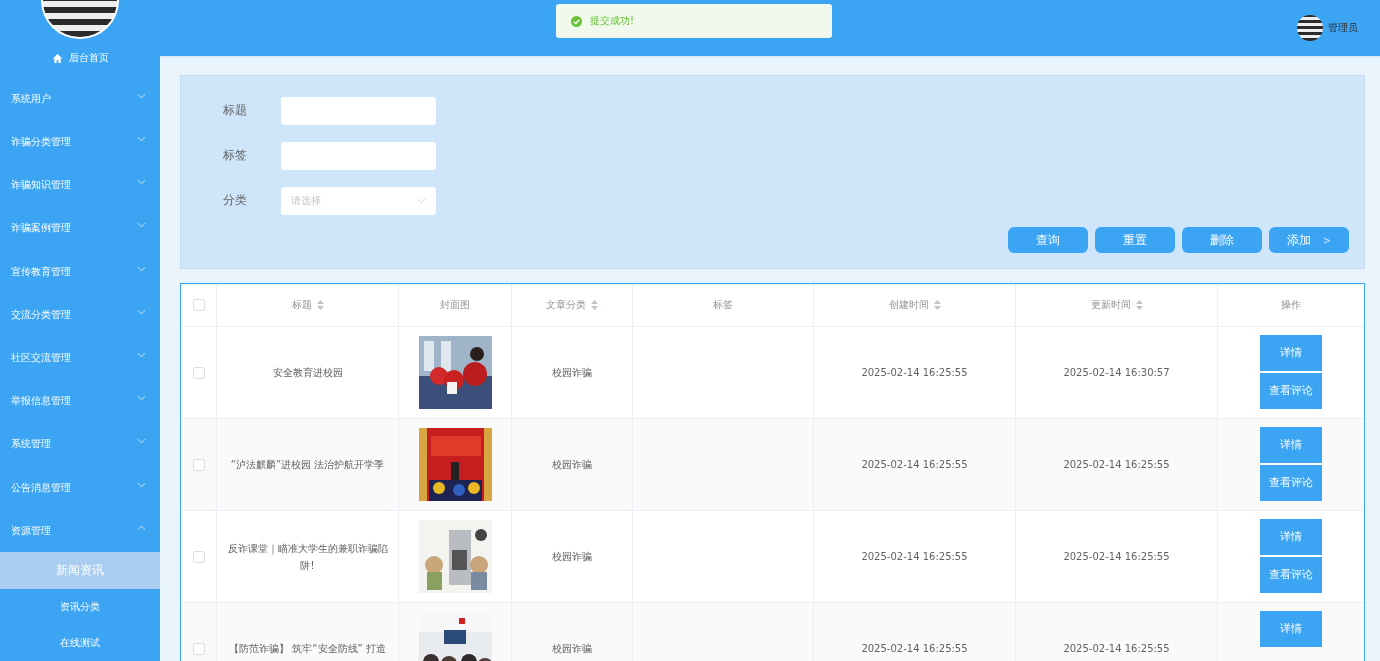 The image size is (1380, 661). Describe the element at coordinates (1135, 240) in the screenshot. I see `action-button: 重置` at that location.